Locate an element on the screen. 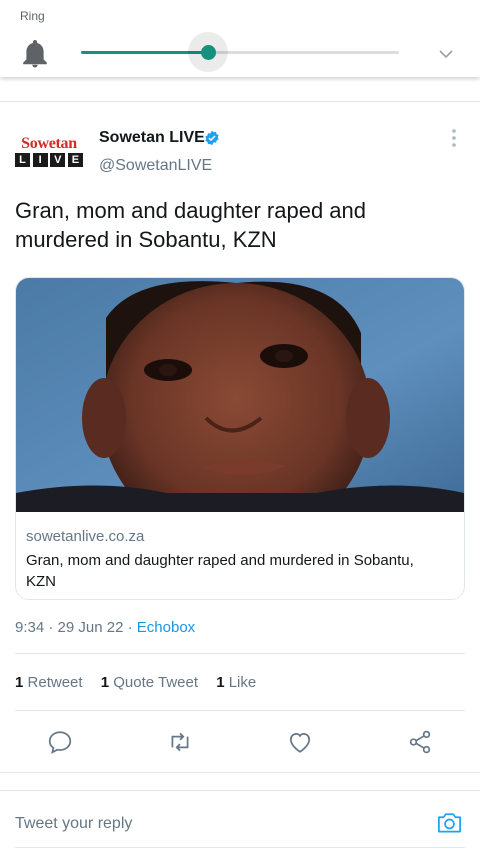 The image size is (480, 854). avatar-logo-letter: E is located at coordinates (75, 160).